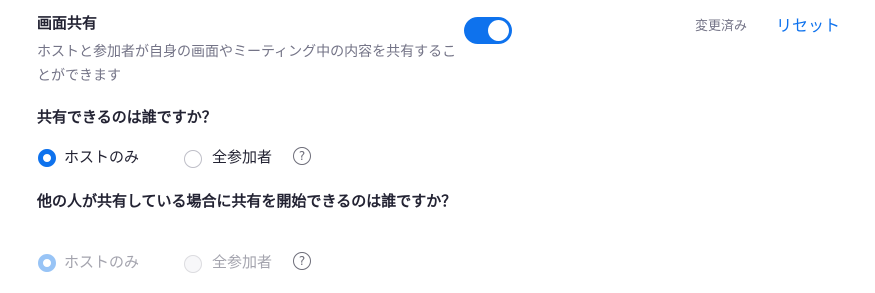 The width and height of the screenshot is (875, 293). What do you see at coordinates (102, 262) in the screenshot?
I see `radio-host-only-disabled-label: ホストのみ` at bounding box center [102, 262].